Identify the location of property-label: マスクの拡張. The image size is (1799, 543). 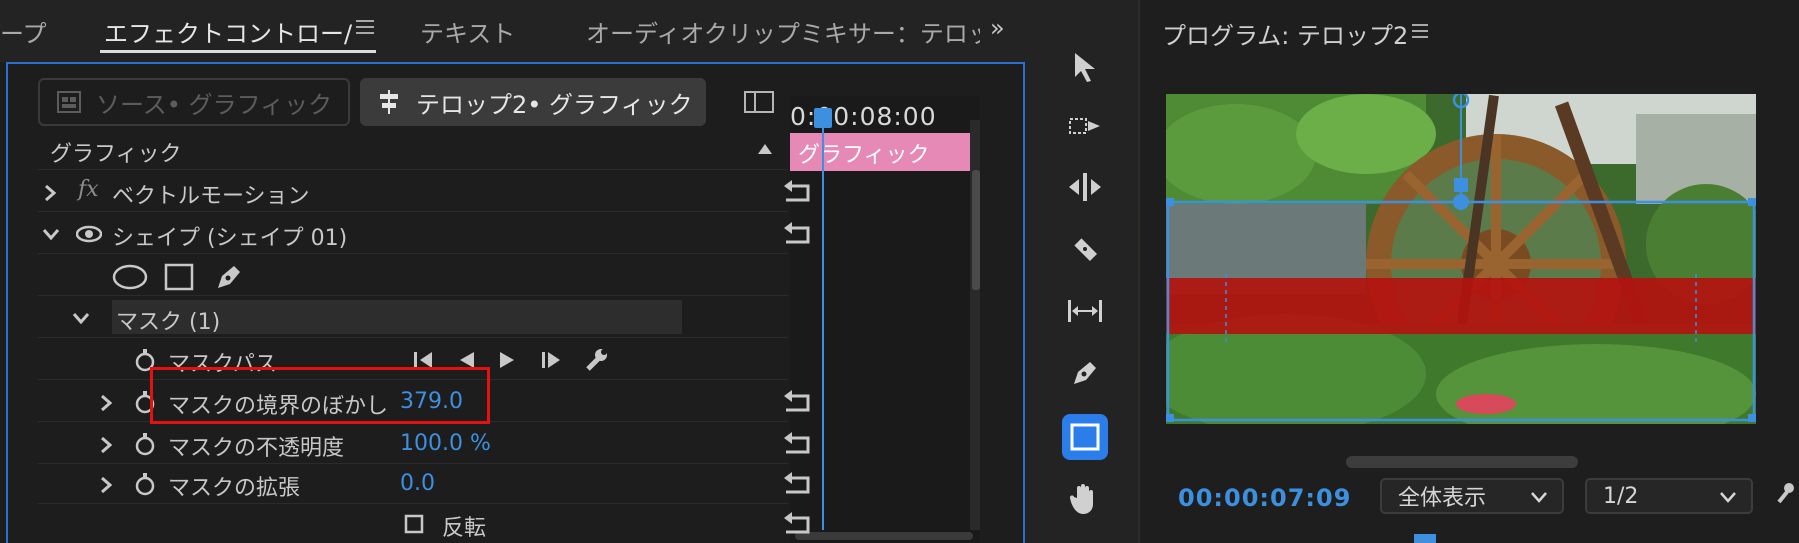
(234, 488).